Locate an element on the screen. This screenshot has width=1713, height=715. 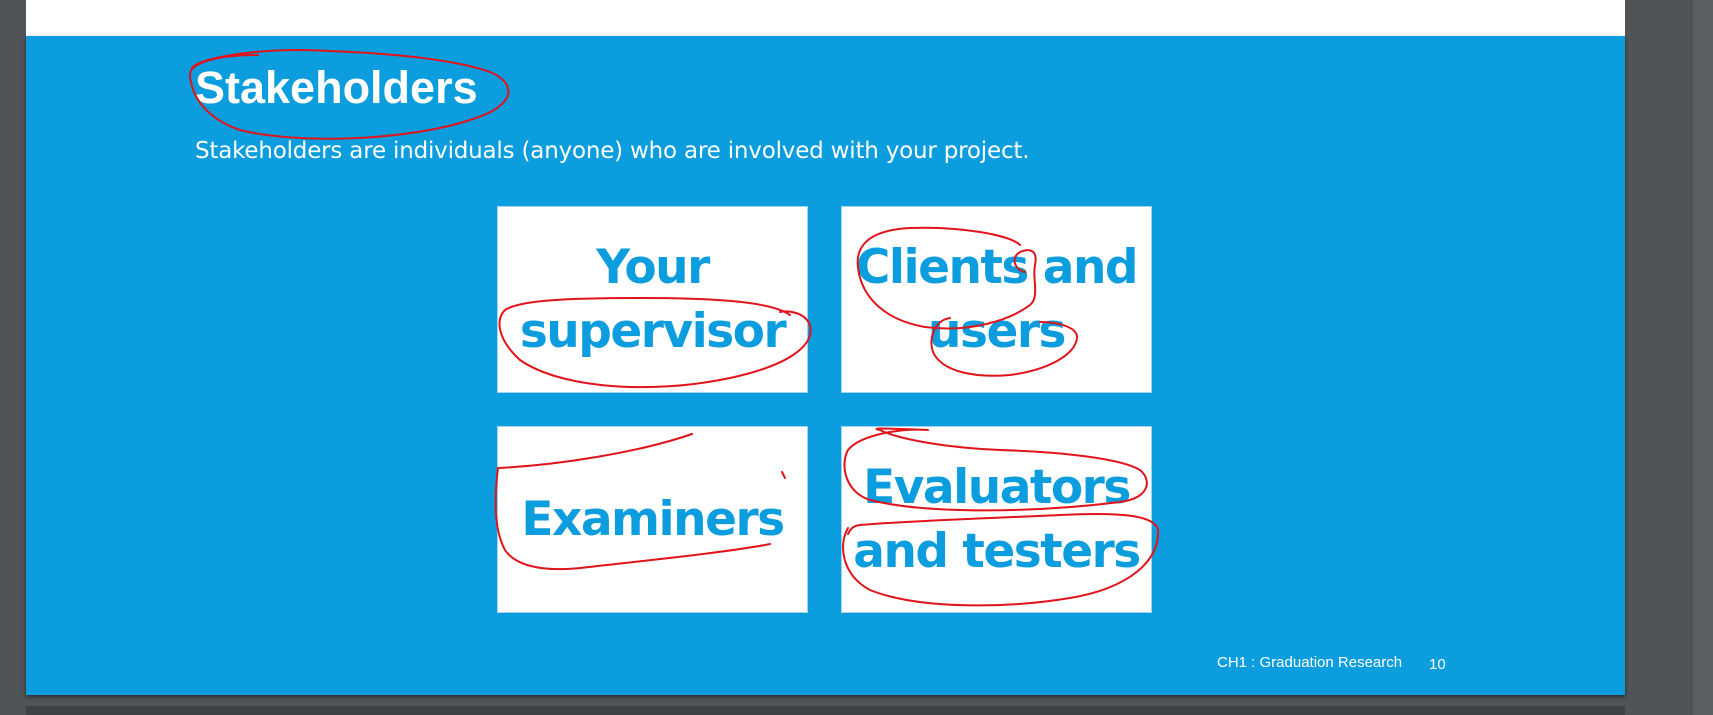
stakeholder-card-clients: Clients and users is located at coordinates (996, 299).